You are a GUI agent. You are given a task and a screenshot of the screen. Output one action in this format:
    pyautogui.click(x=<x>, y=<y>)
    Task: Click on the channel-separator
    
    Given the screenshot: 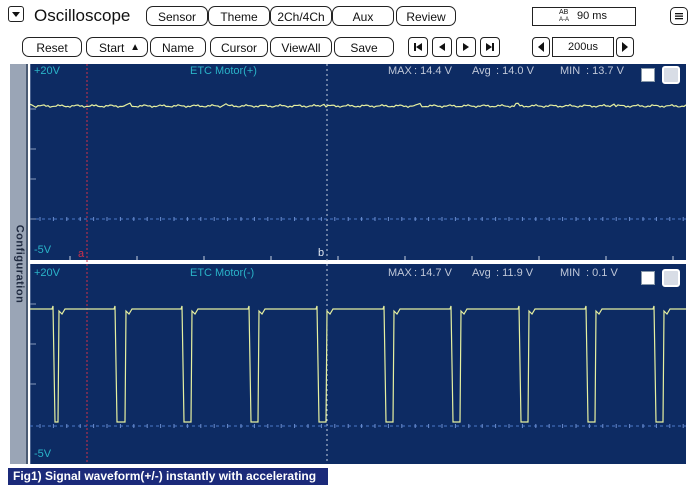 What is the action you would take?
    pyautogui.click(x=358, y=262)
    